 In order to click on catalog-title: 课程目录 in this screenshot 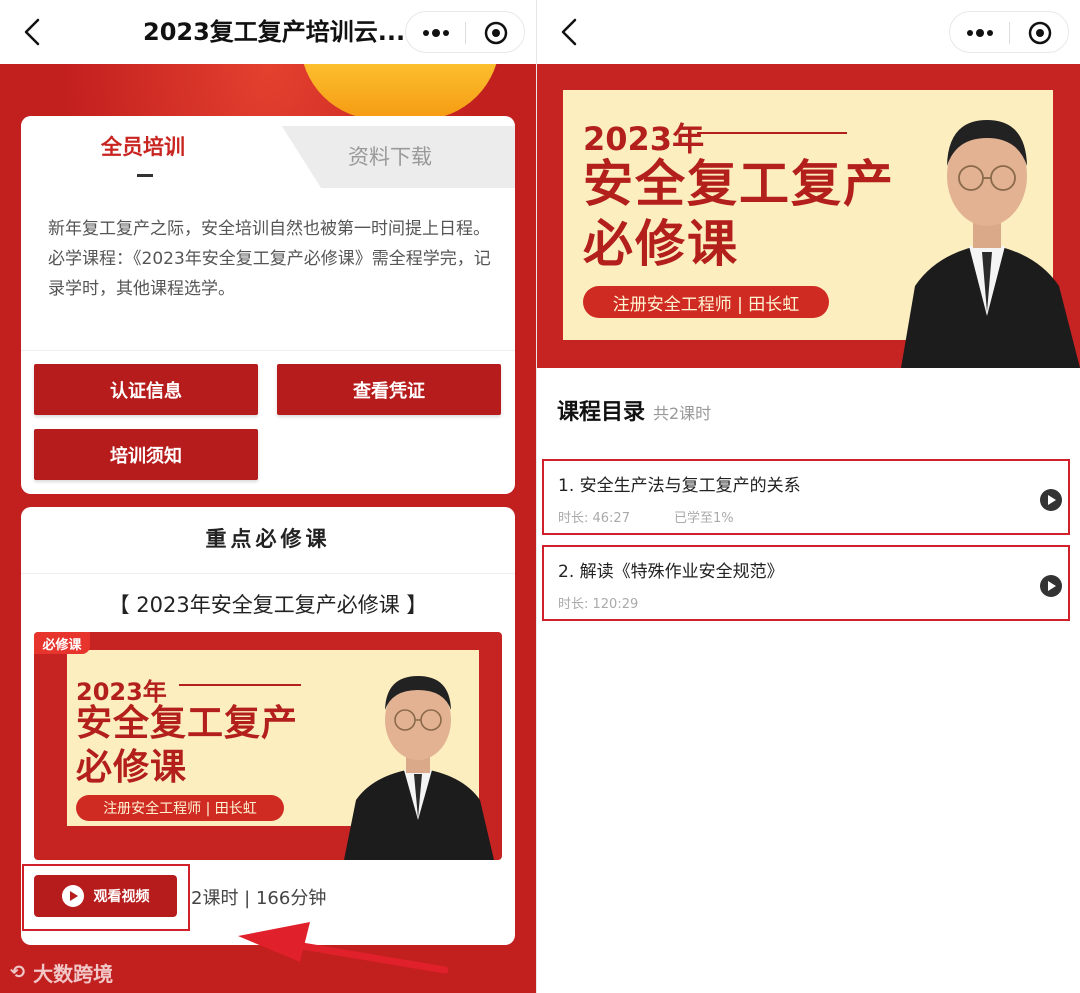, I will do `click(601, 412)`.